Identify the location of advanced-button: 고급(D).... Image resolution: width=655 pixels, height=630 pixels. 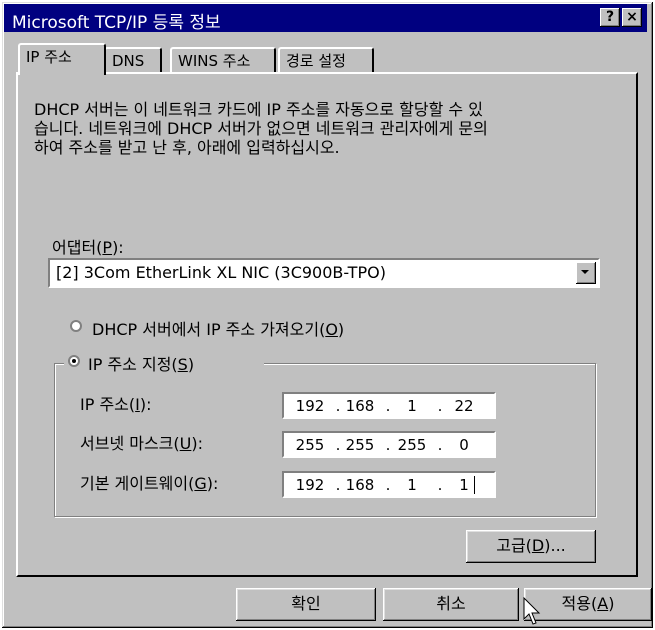
(531, 546).